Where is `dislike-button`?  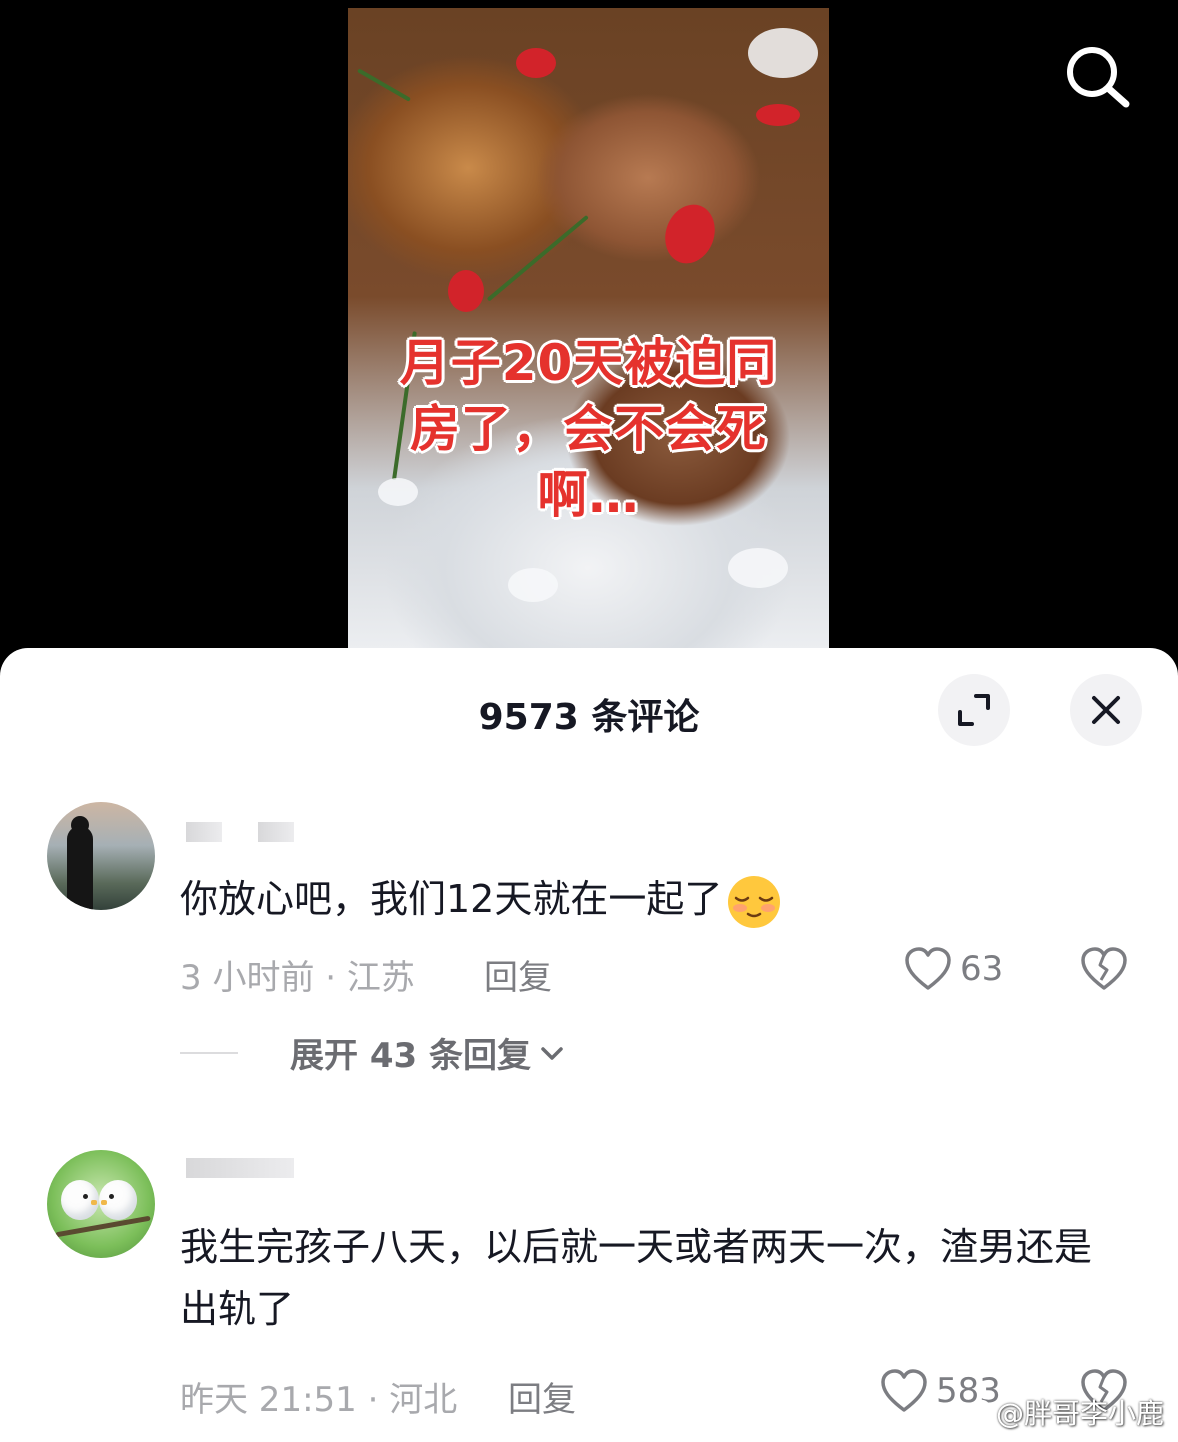 dislike-button is located at coordinates (1104, 971).